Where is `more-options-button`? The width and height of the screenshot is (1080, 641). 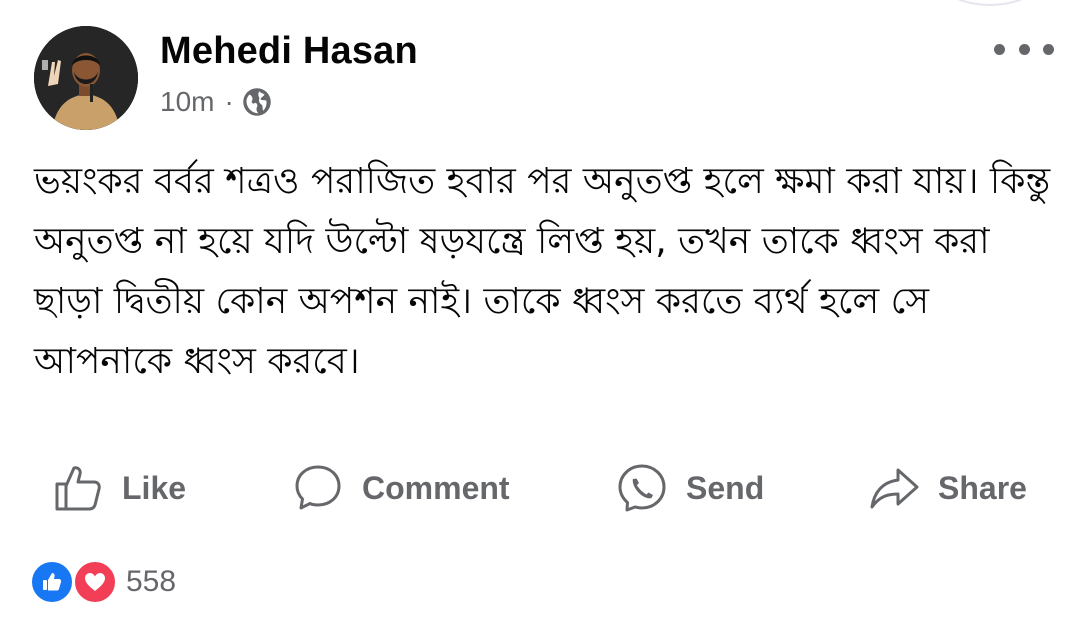 more-options-button is located at coordinates (1024, 49).